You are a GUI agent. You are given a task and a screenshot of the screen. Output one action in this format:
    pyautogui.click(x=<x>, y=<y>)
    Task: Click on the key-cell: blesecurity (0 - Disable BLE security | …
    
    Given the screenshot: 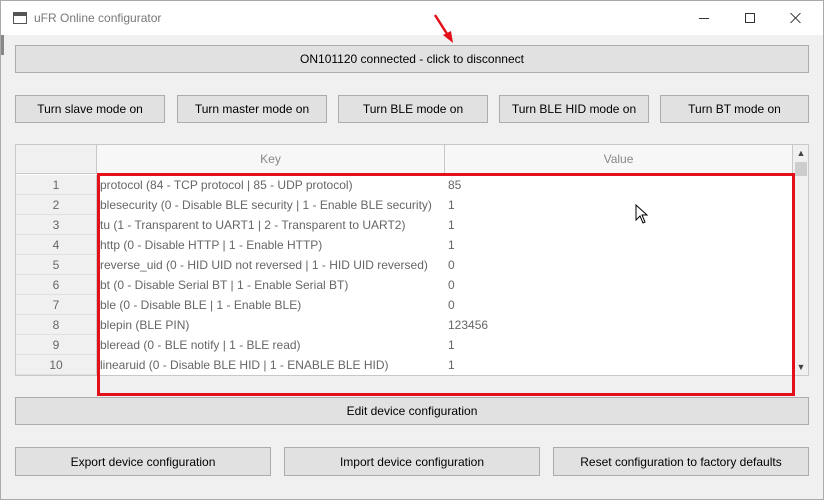 What is the action you would take?
    pyautogui.click(x=271, y=205)
    